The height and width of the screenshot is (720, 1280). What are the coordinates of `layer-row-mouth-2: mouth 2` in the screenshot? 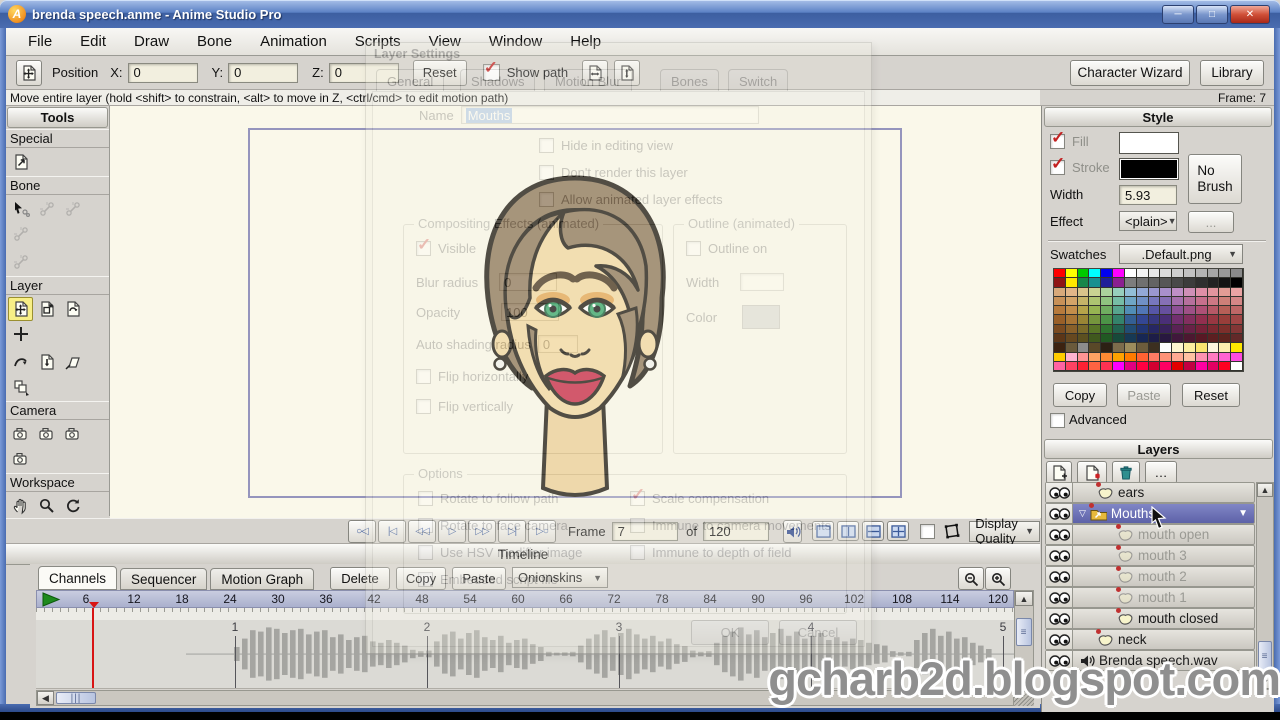 It's located at (1150, 576).